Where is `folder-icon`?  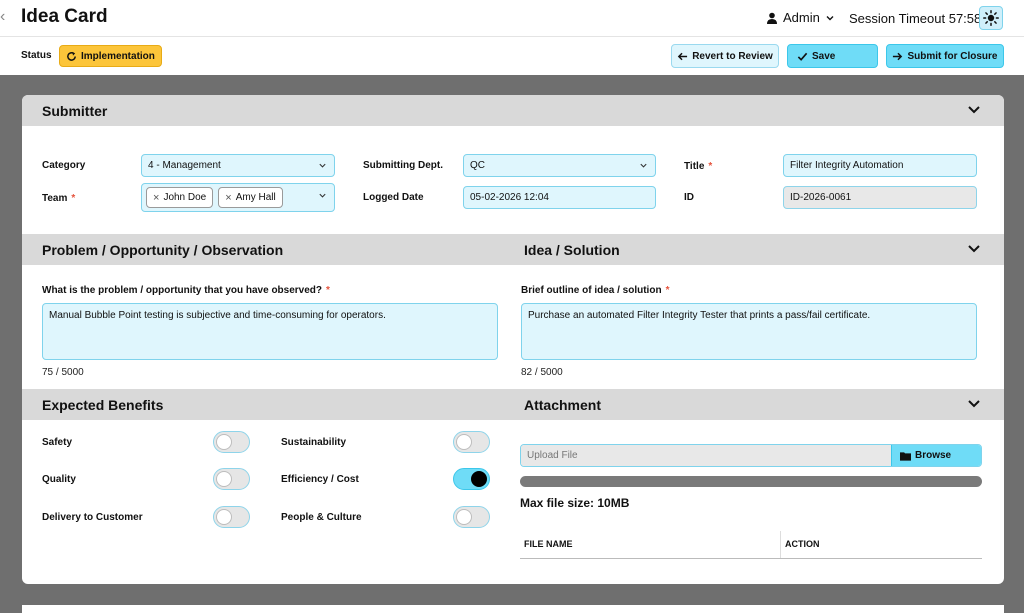
folder-icon is located at coordinates (905, 456).